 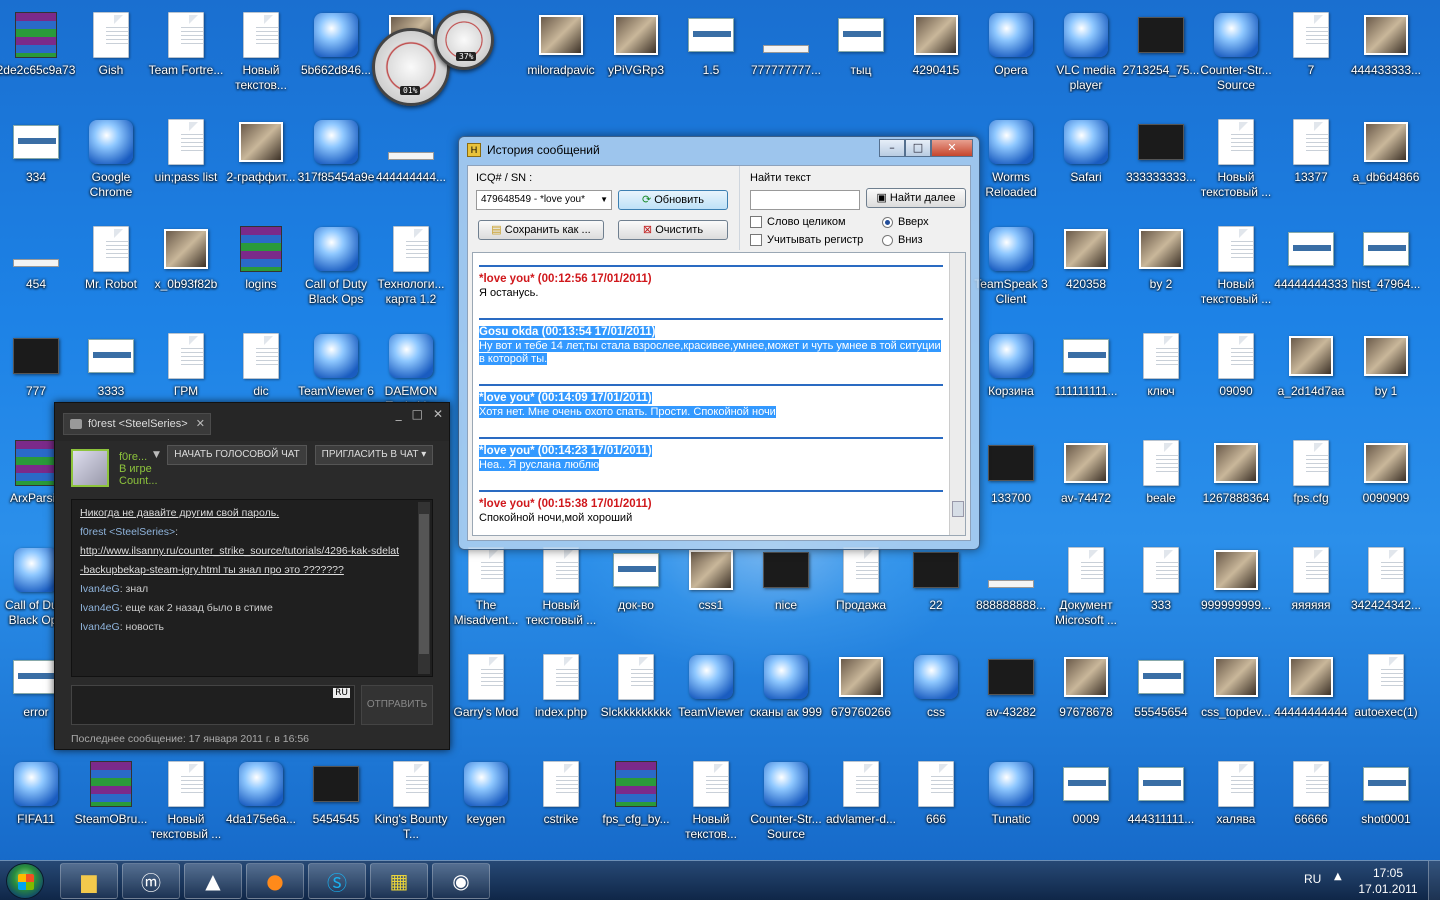 I want to click on clock: 17:05 17.01.2011, so click(x=1388, y=881).